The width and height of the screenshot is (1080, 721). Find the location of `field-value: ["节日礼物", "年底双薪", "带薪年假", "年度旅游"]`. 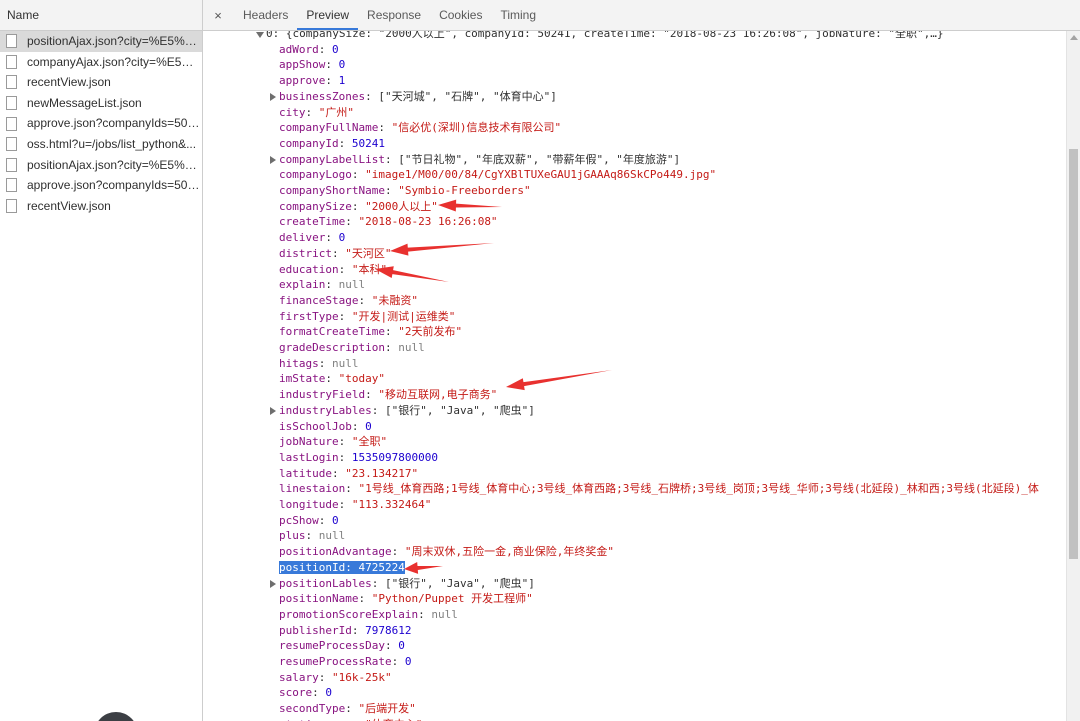

field-value: ["节日礼物", "年底双薪", "带薪年假", "年度旅游"] is located at coordinates (539, 159).